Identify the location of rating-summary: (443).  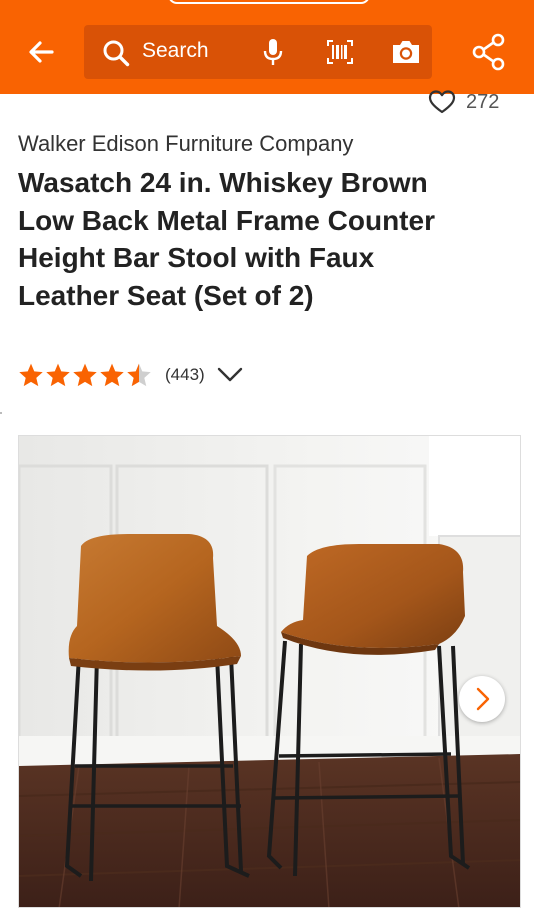
(130, 375).